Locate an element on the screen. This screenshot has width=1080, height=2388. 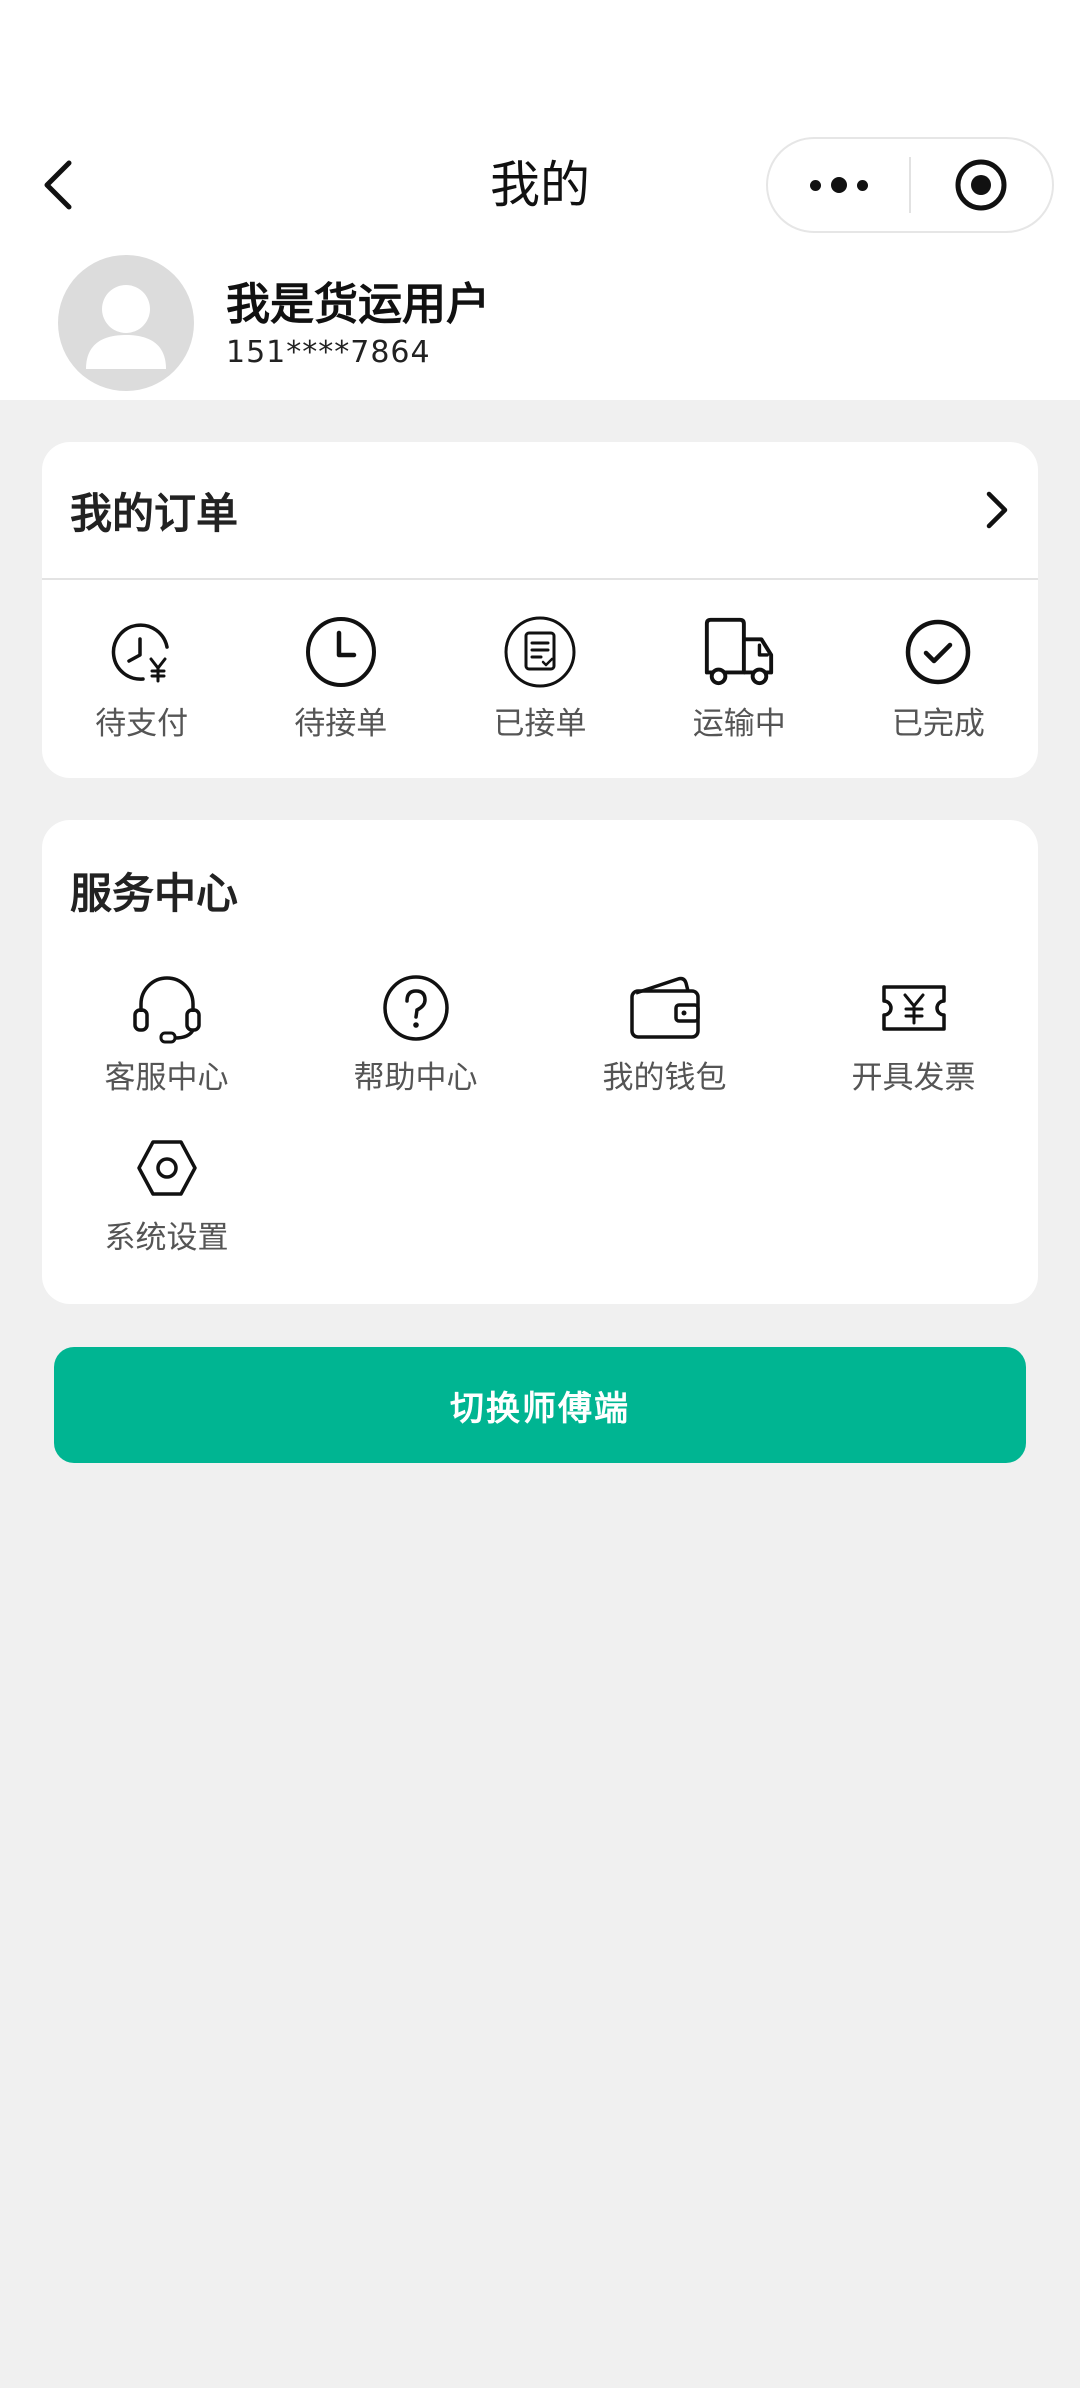
clock-icon is located at coordinates (340, 651).